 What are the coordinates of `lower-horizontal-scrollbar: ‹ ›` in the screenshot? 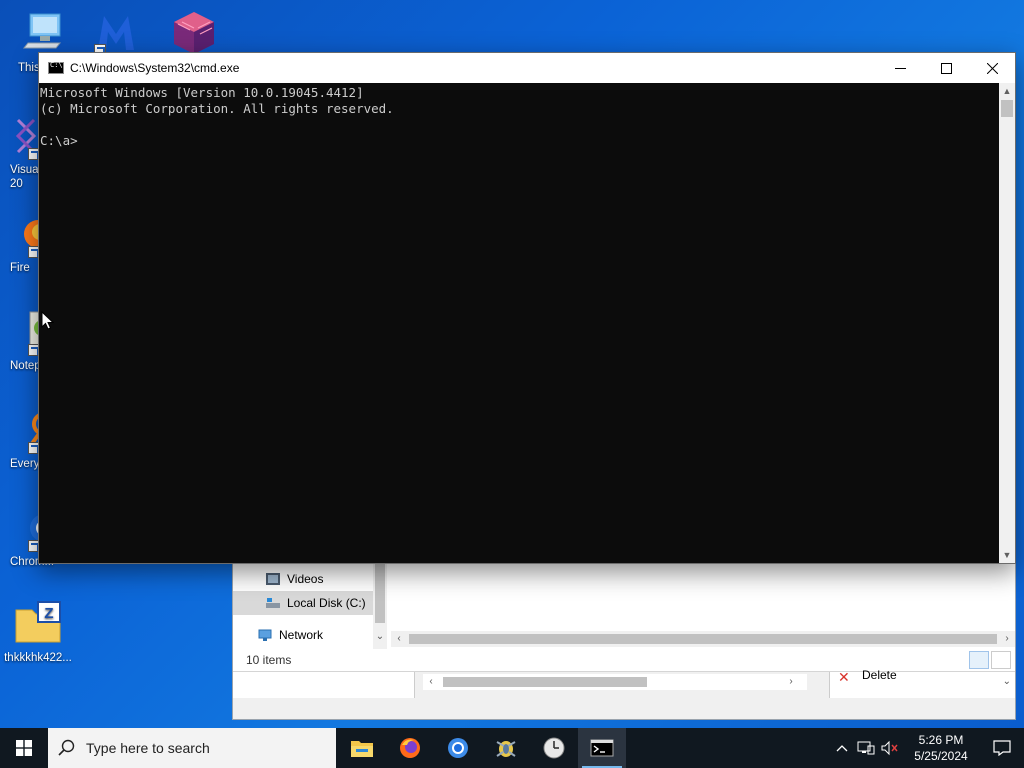 It's located at (615, 682).